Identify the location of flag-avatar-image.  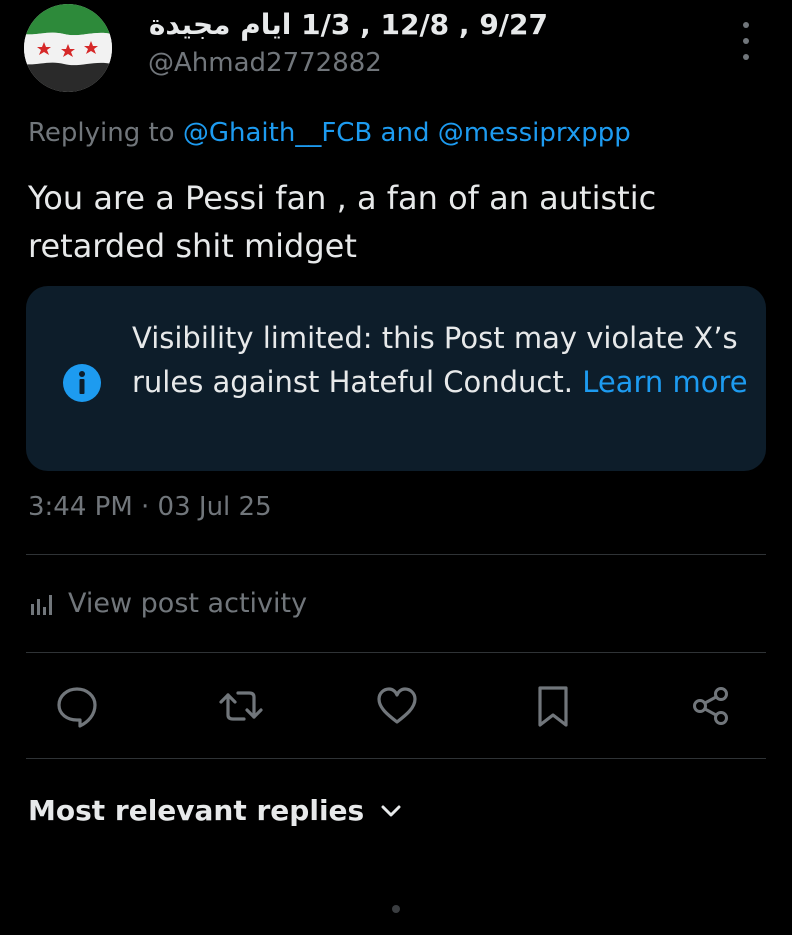
(68, 48).